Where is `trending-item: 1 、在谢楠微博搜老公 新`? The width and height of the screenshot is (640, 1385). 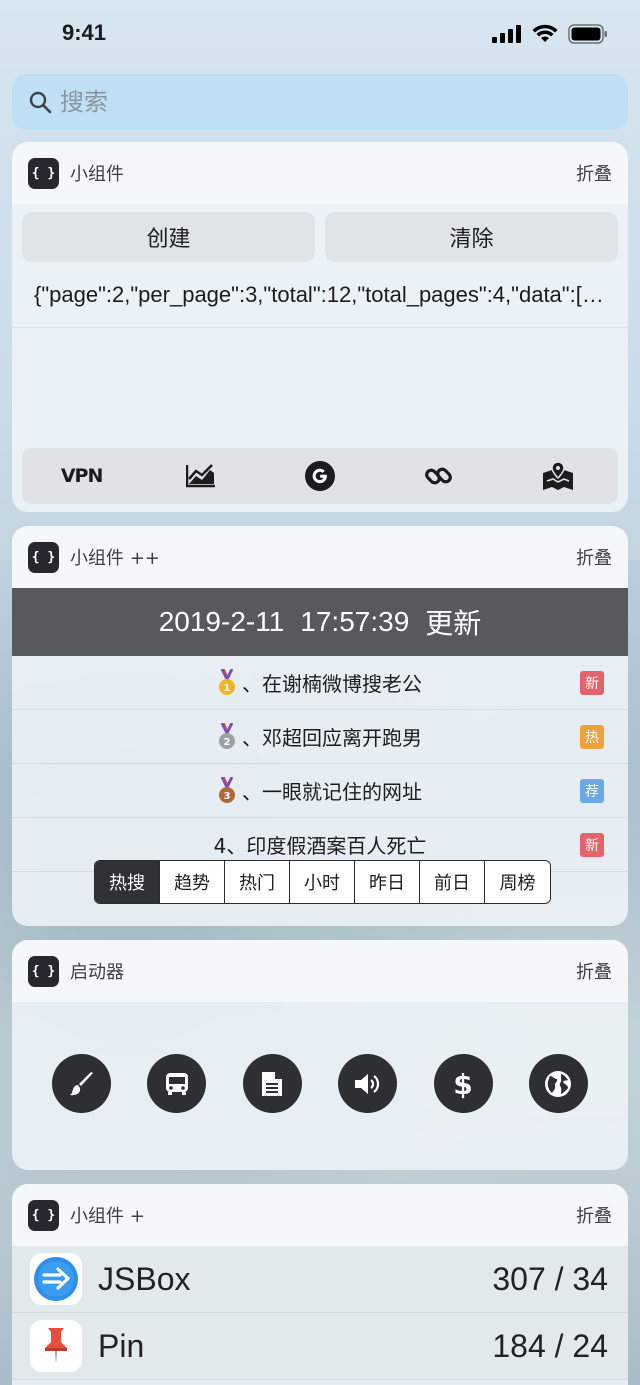 trending-item: 1 、在谢楠微博搜老公 新 is located at coordinates (320, 683).